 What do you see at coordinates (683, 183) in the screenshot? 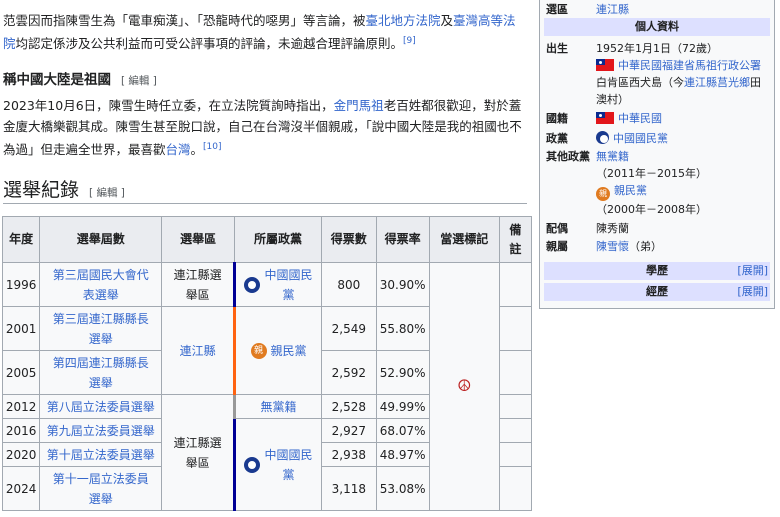
I see `other-parties-value: 無黨籍 （2011年－2015年） 親親民黨 （2000年－2008年）` at bounding box center [683, 183].